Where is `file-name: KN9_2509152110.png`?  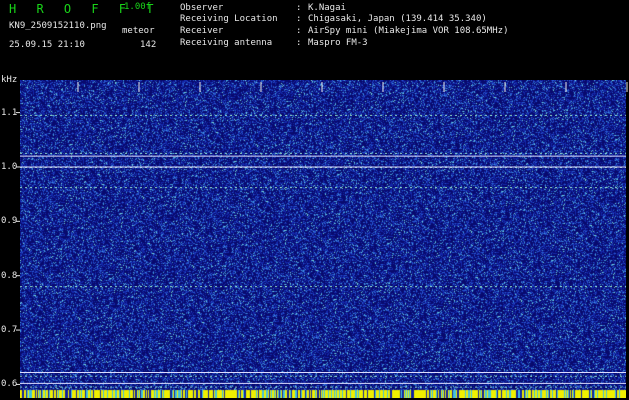
file-name: KN9_2509152110.png is located at coordinates (58, 26).